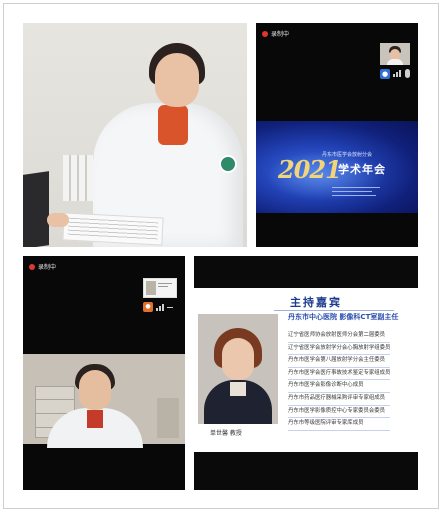 The width and height of the screenshot is (442, 512). Describe the element at coordinates (36, 209) in the screenshot. I see `laptop` at that location.